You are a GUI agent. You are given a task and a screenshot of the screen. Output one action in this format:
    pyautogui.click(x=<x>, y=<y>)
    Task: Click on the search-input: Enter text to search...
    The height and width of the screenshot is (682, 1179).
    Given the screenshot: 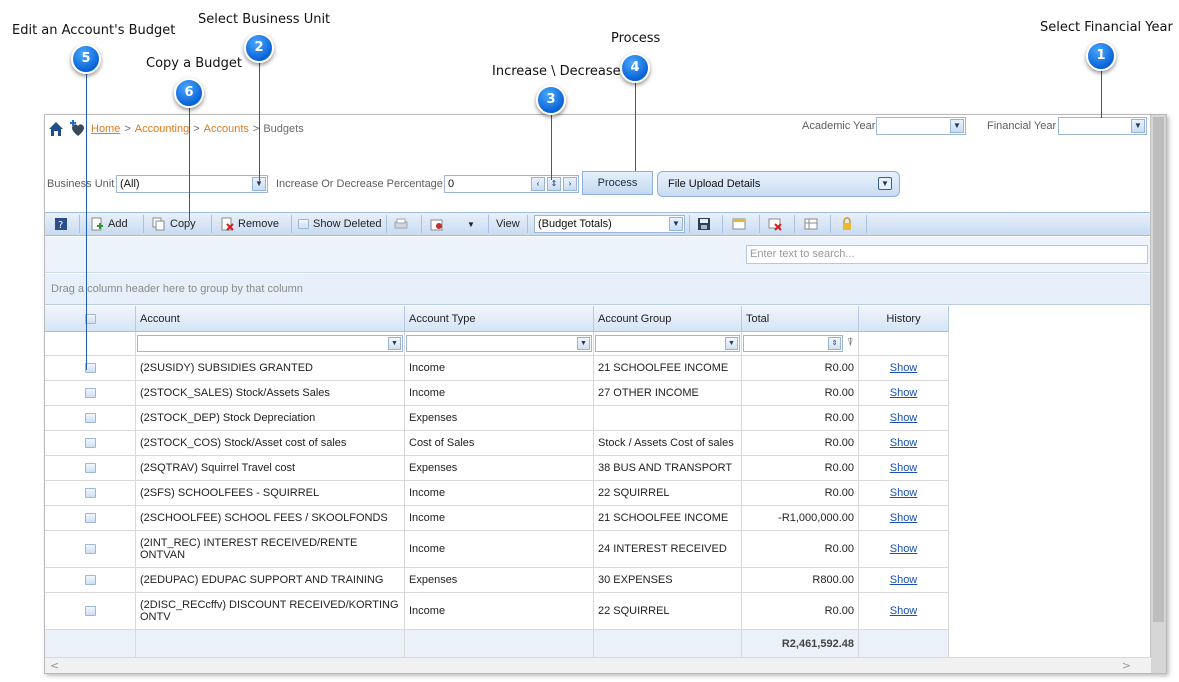 What is the action you would take?
    pyautogui.click(x=947, y=254)
    